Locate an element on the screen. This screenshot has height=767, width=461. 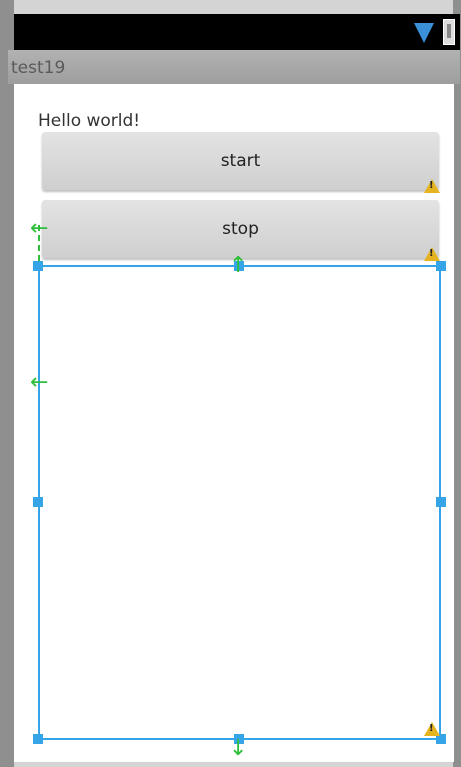
stop-button-label: stop is located at coordinates (240, 229).